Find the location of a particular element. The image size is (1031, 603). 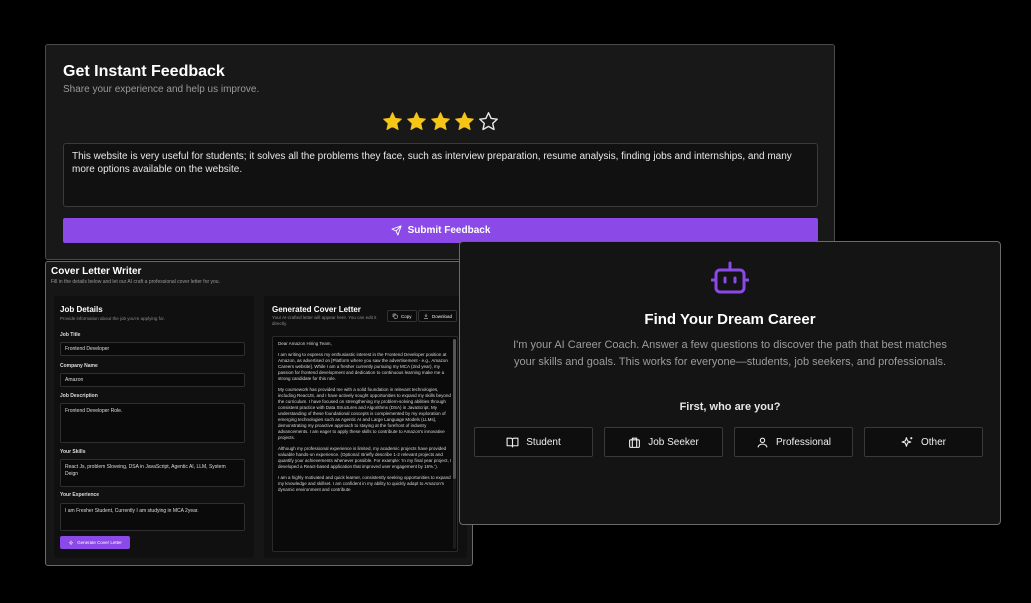

download-button: Download is located at coordinates (438, 316).